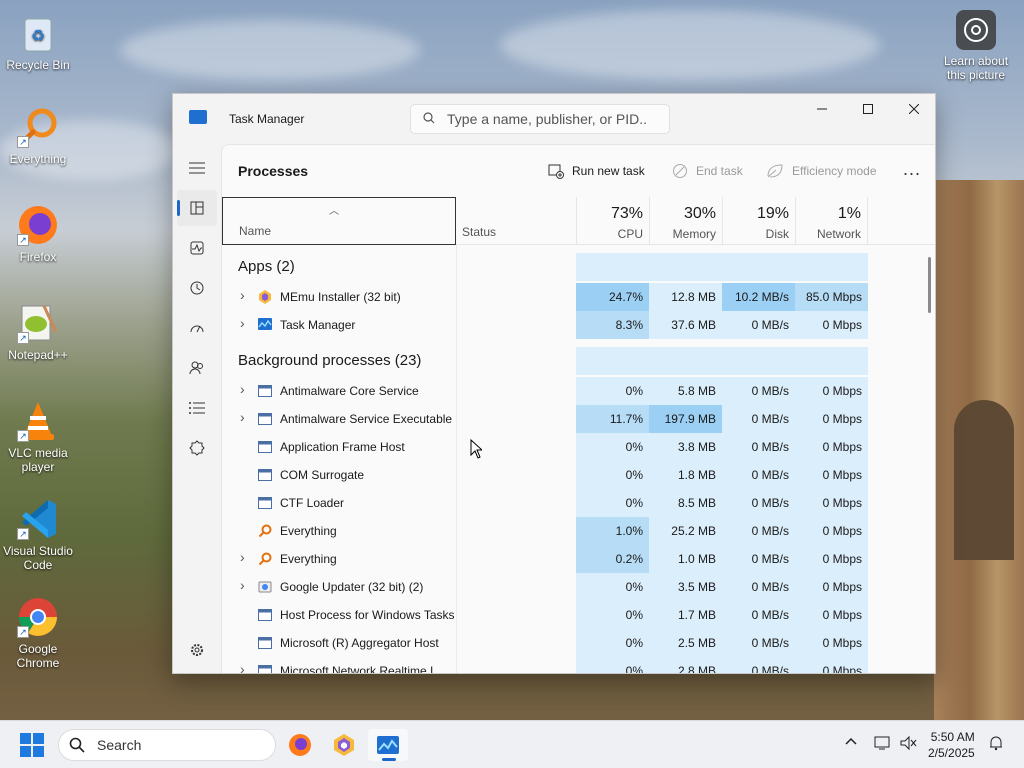  I want to click on desktop-icon-chrome: ↗ Google Chrome, so click(38, 632).